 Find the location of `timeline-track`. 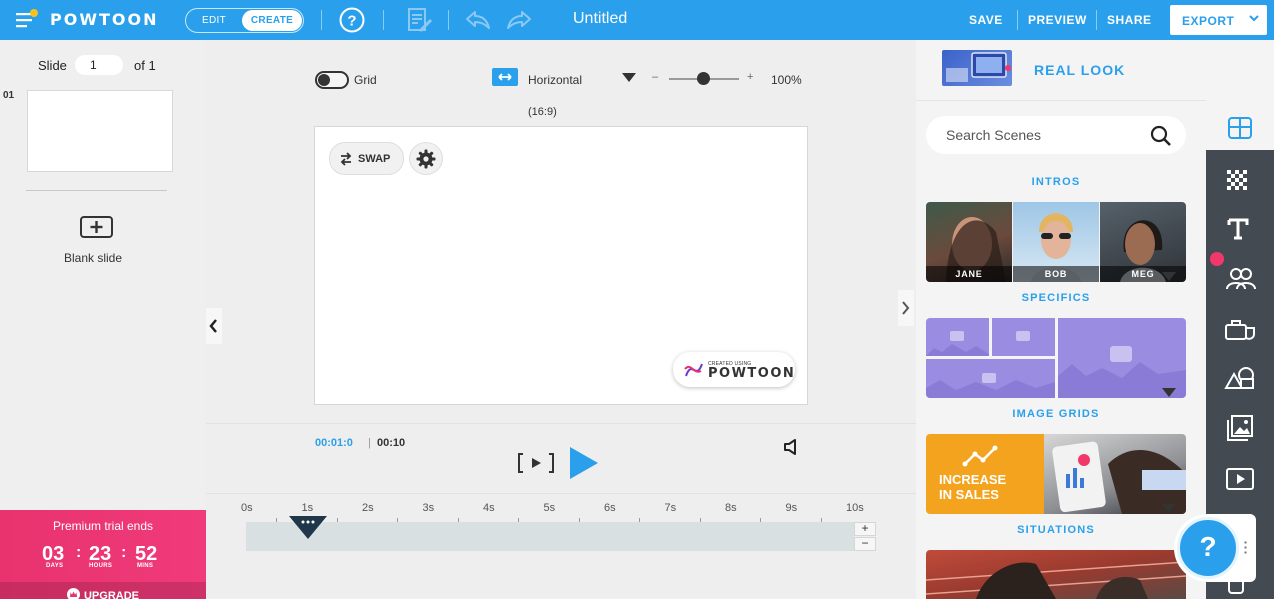

timeline-track is located at coordinates (550, 536).